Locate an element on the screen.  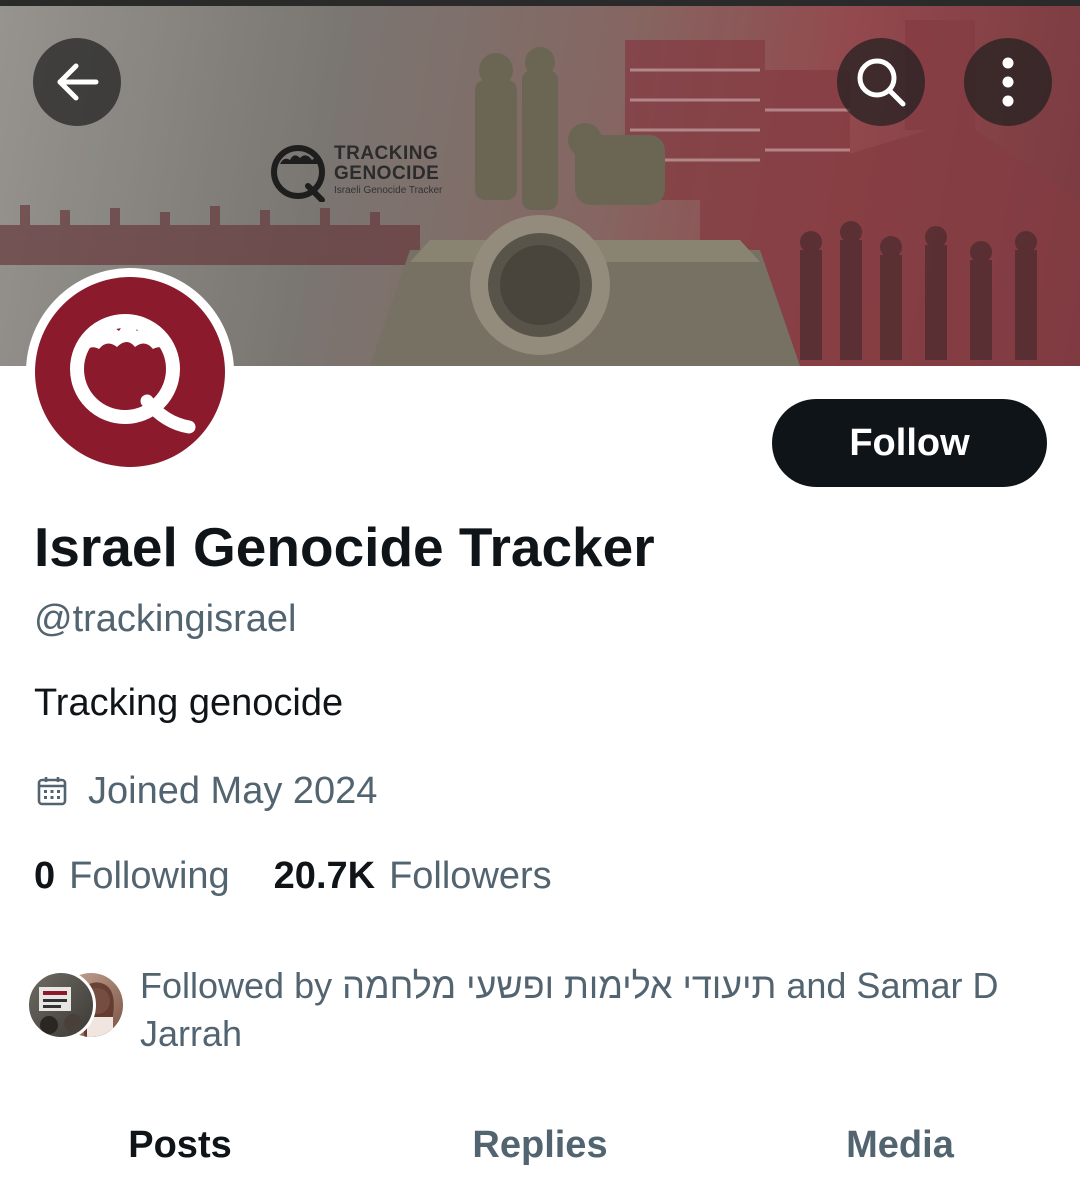
avatar is located at coordinates (130, 372).